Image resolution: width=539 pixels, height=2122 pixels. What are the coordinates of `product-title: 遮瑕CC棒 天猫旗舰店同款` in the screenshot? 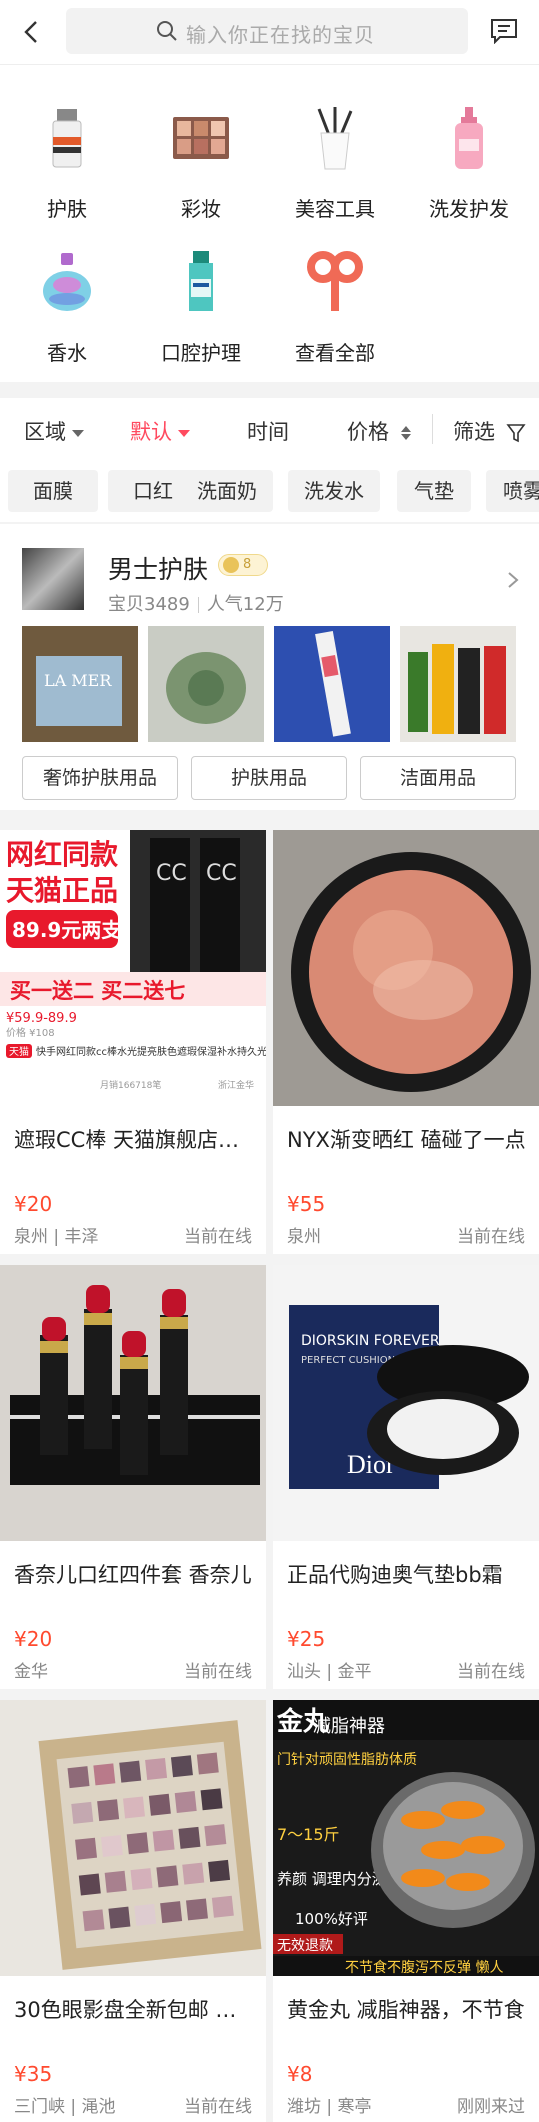 It's located at (134, 1140).